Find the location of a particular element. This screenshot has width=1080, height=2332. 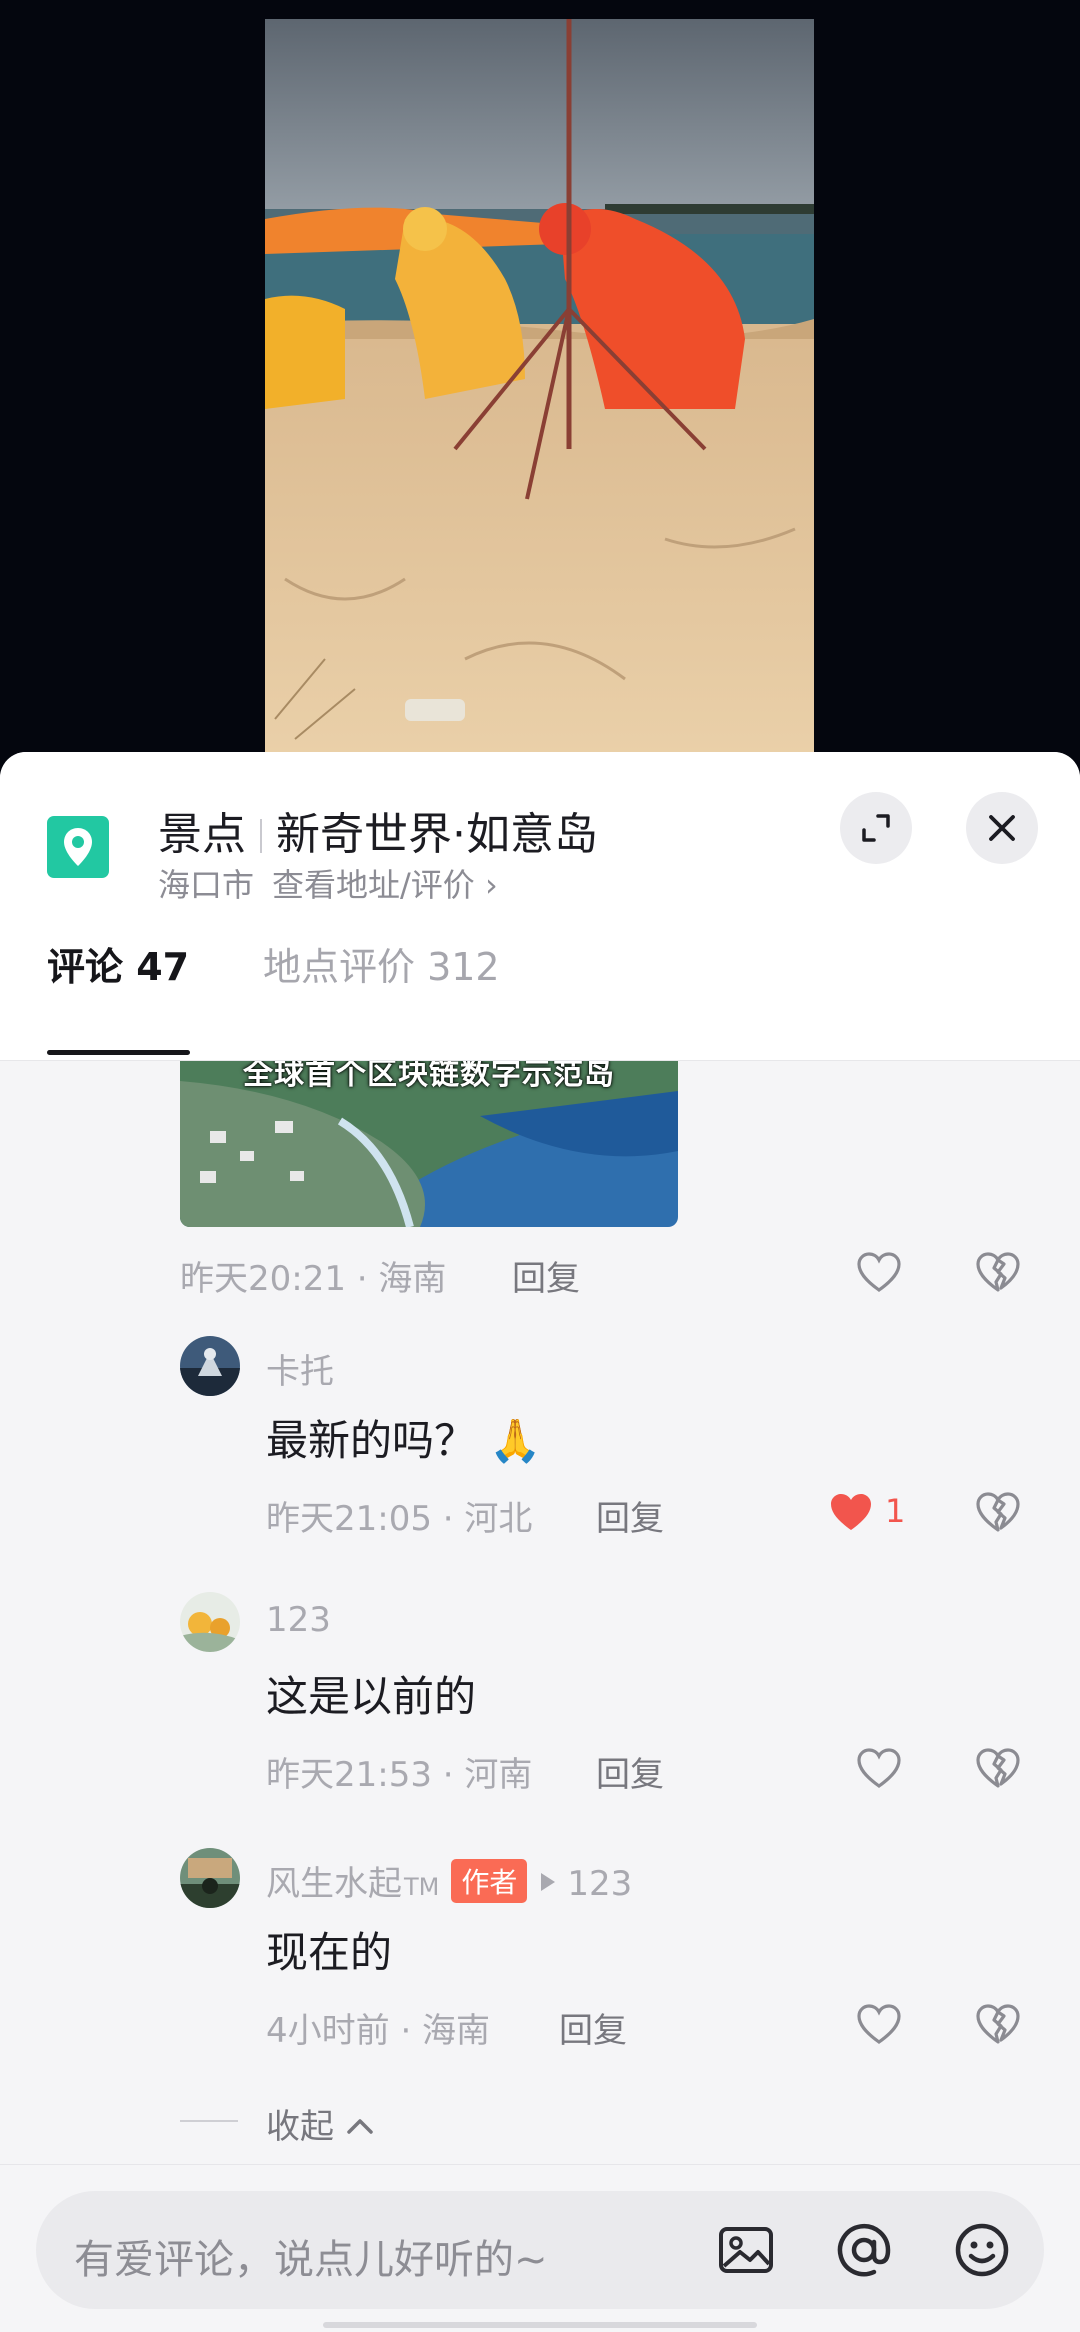

reply-to-user: 123 is located at coordinates (599, 1884).